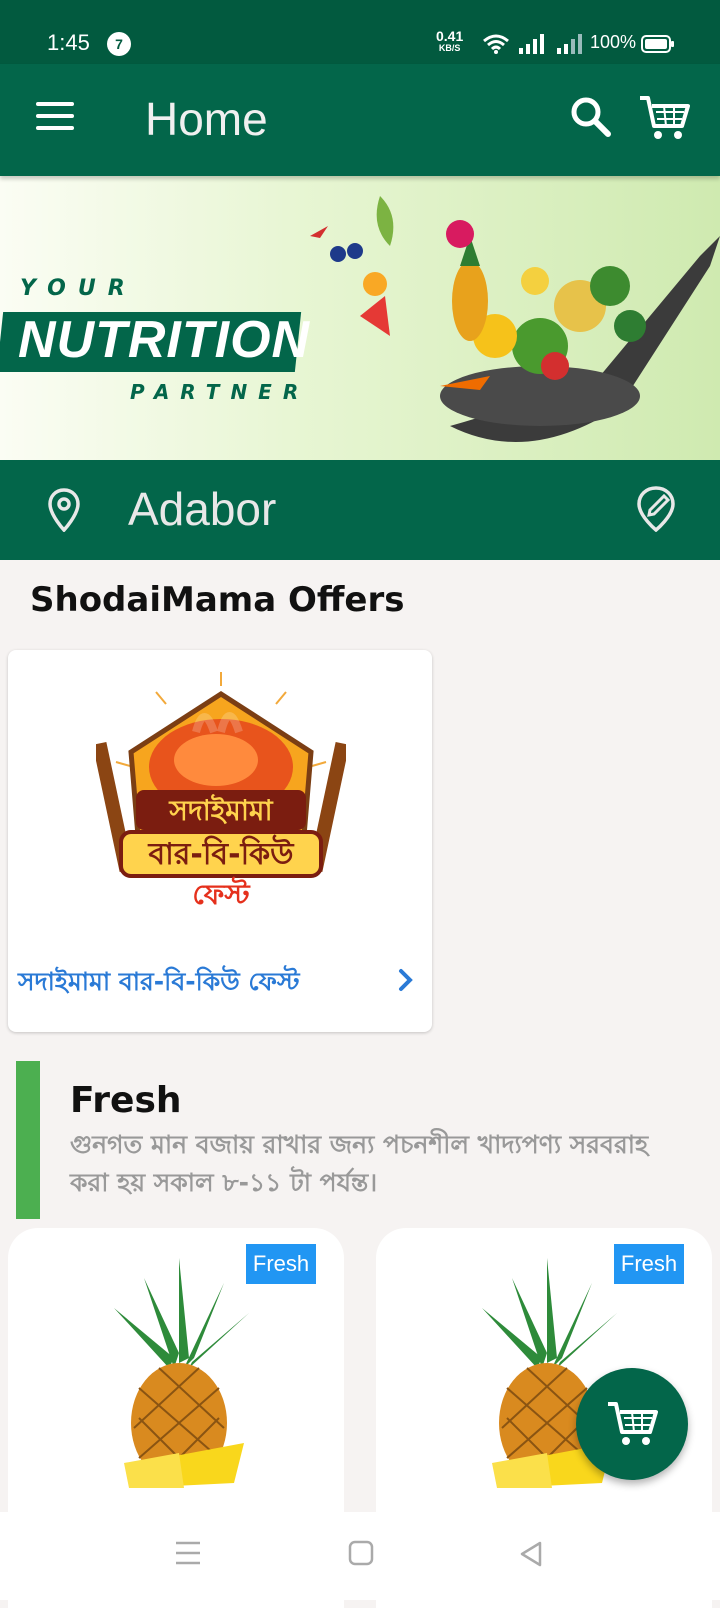  I want to click on offers-section-title: ShodaiMama Offers, so click(217, 600).